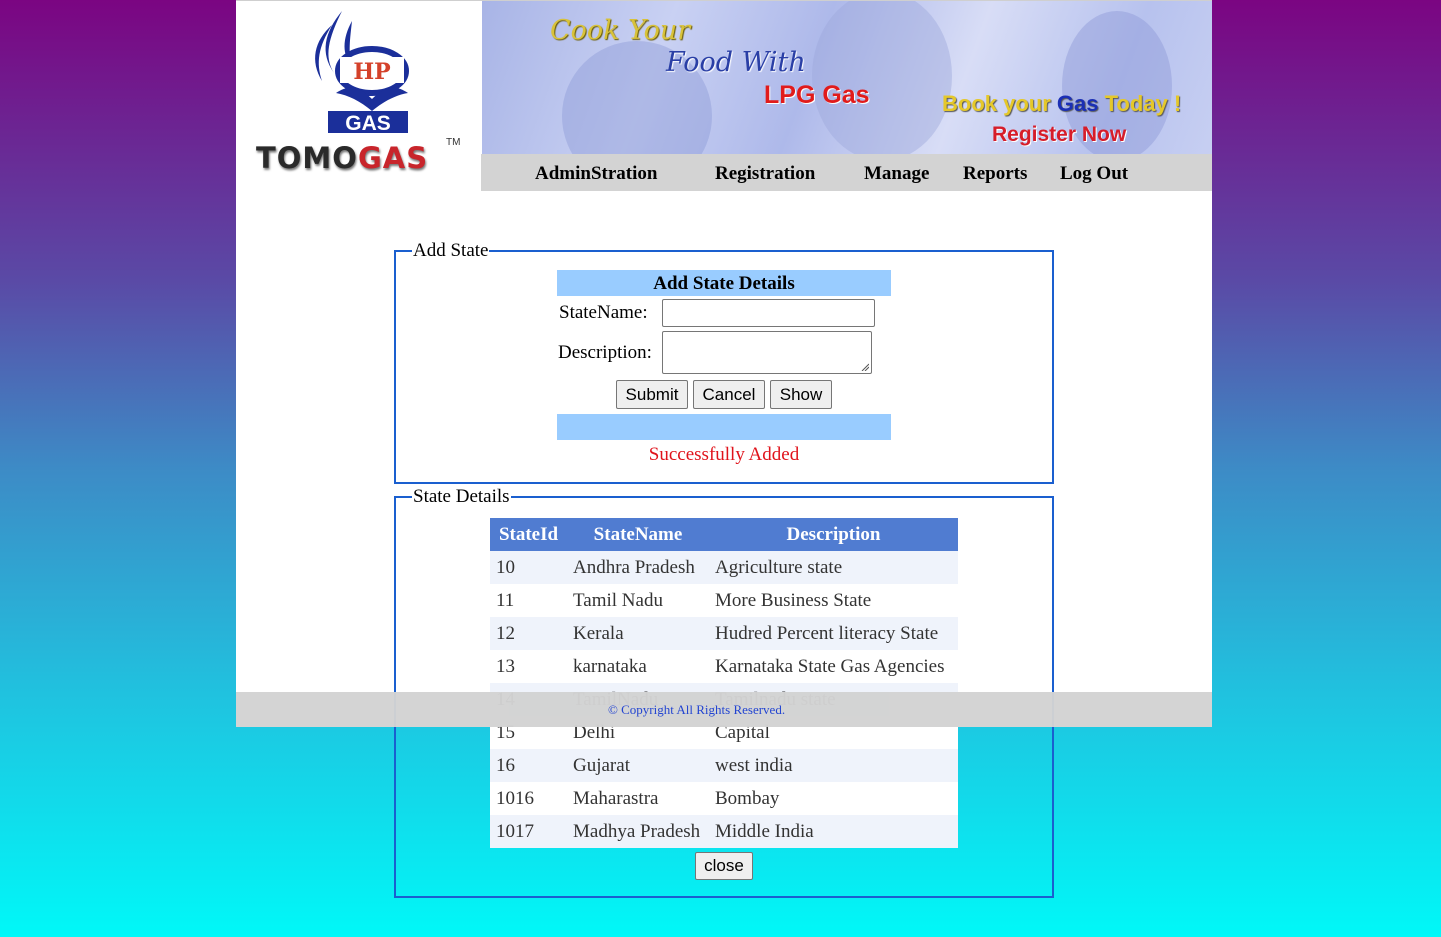 The height and width of the screenshot is (937, 1441). I want to click on statename-label: StateName:, so click(603, 312).